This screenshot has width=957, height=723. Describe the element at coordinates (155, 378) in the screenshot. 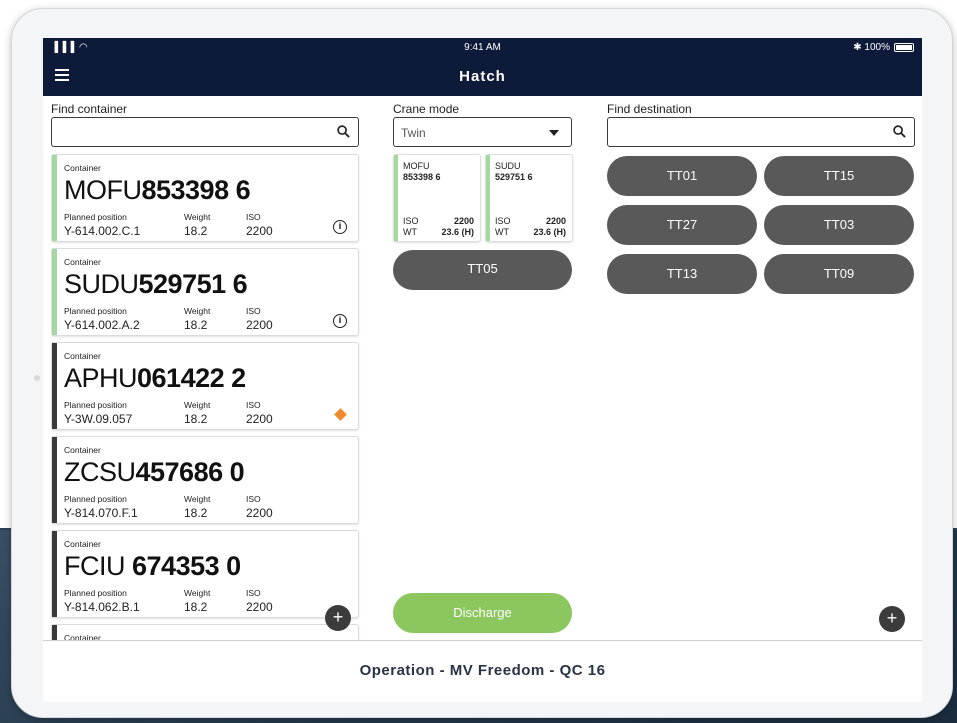

I see `container-id: APHU061422 2` at that location.